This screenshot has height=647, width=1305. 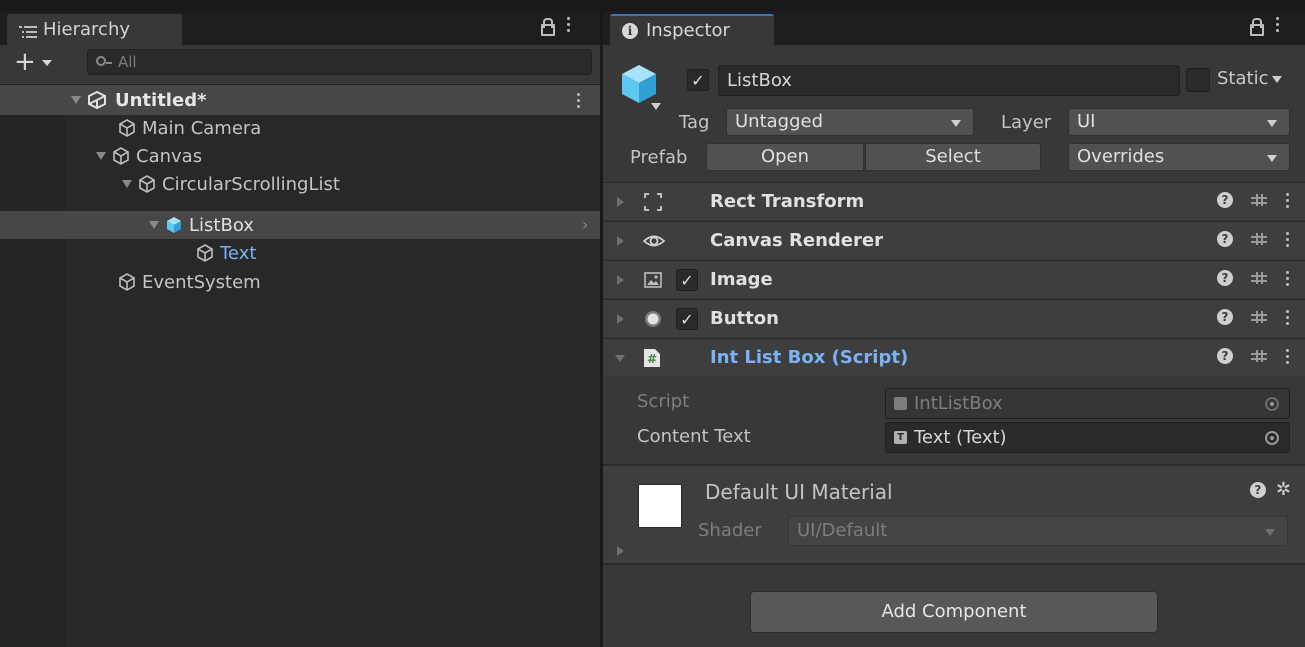 What do you see at coordinates (25, 62) in the screenshot?
I see `add-button: +` at bounding box center [25, 62].